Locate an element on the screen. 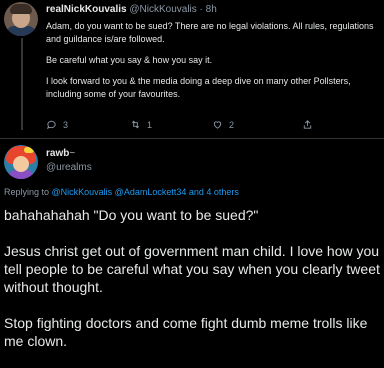  display-name-text: rawb is located at coordinates (58, 153).